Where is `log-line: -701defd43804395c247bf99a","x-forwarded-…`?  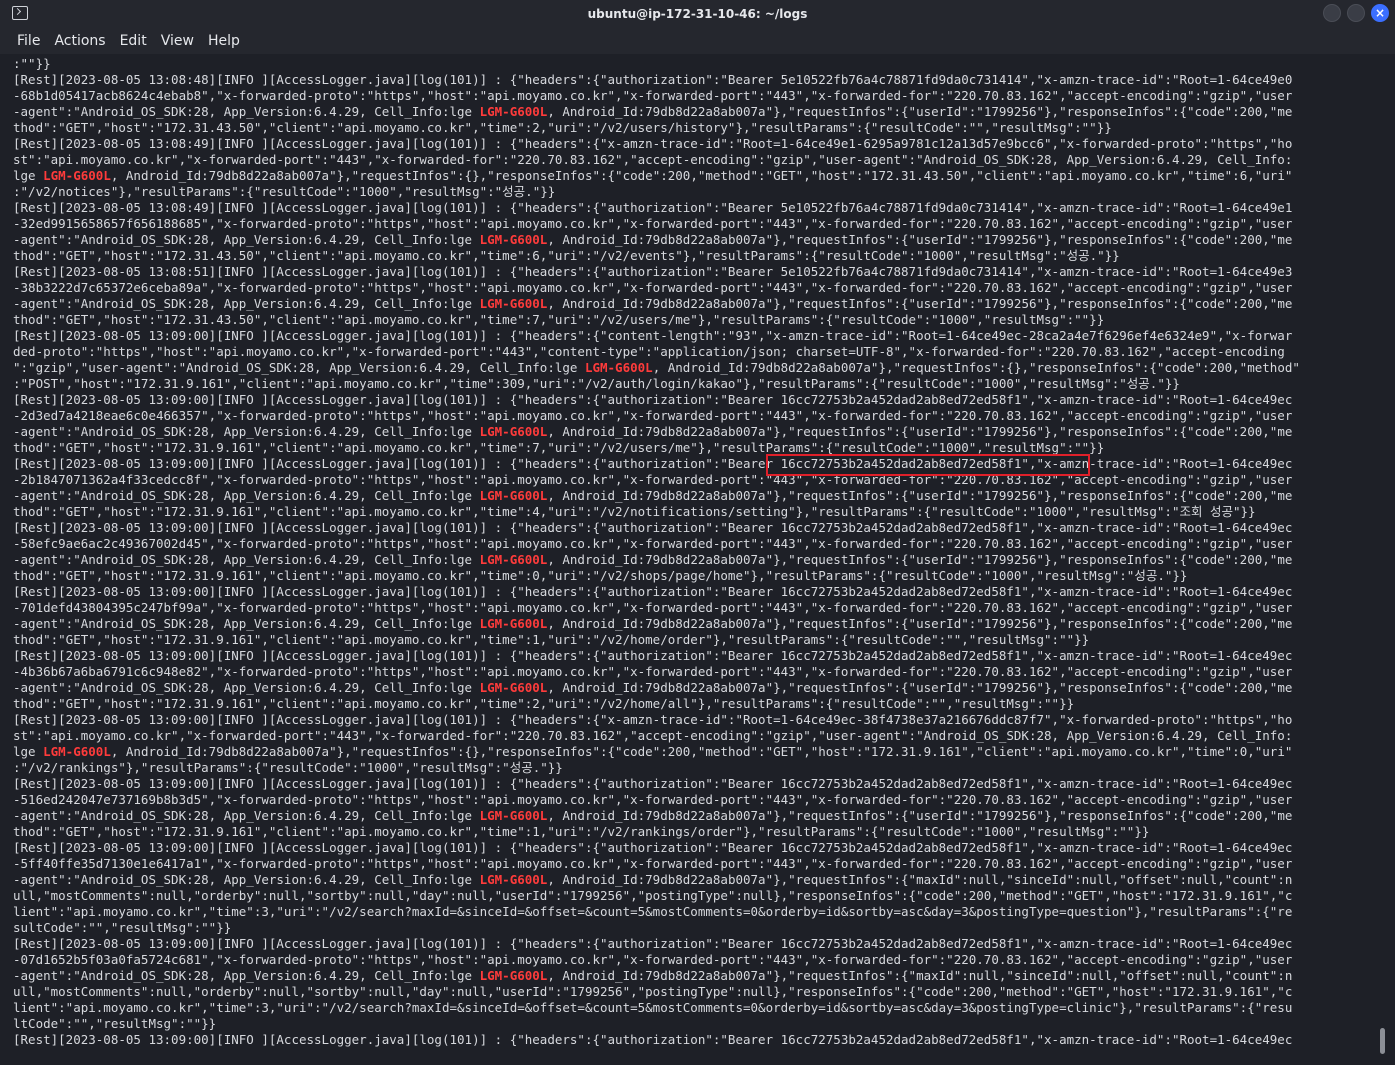
log-line: -701defd43804395c247bf99a","x-forwarded-… is located at coordinates (653, 607).